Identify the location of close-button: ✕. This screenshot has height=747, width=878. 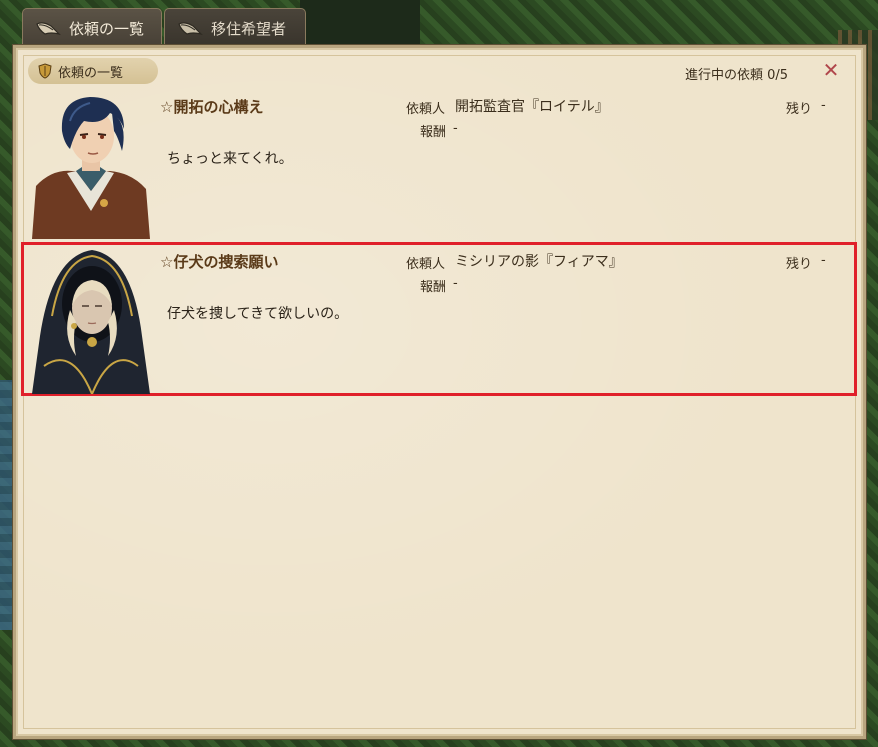
(831, 70).